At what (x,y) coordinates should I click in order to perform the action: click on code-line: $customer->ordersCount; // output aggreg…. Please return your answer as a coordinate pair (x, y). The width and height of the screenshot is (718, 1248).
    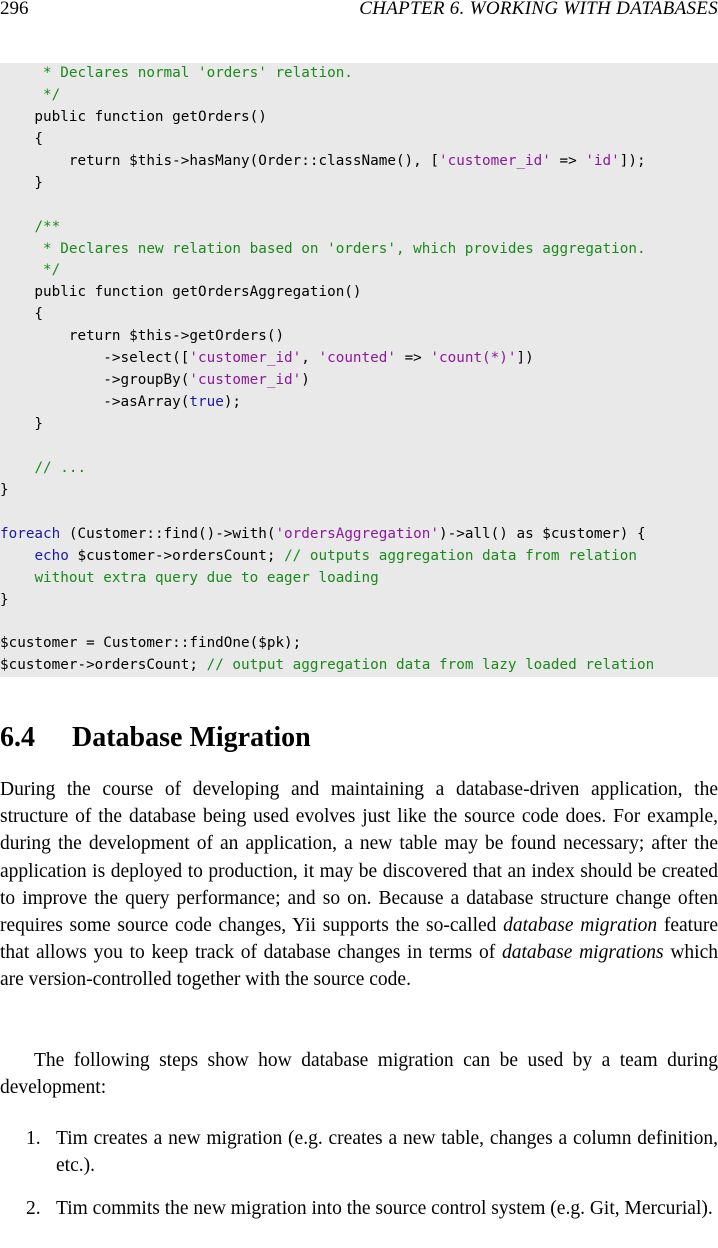
    Looking at the image, I should click on (327, 666).